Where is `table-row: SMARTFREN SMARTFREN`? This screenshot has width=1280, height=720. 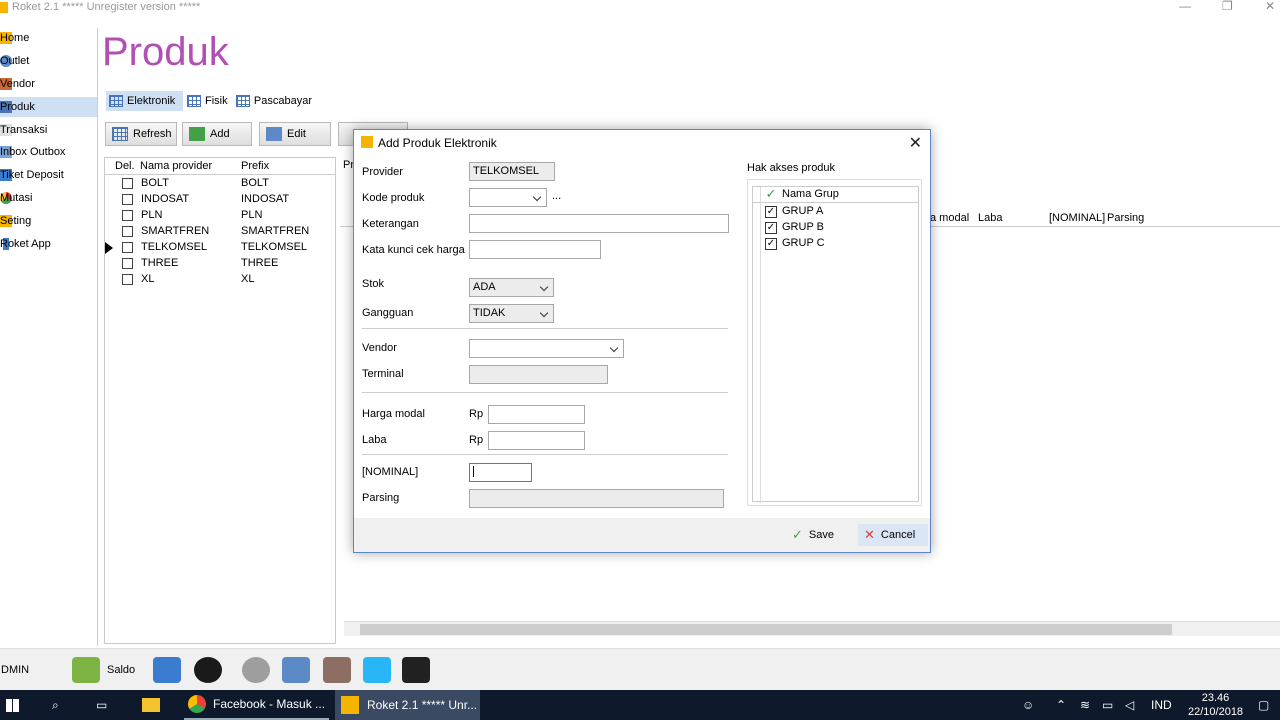 table-row: SMARTFREN SMARTFREN is located at coordinates (220, 232).